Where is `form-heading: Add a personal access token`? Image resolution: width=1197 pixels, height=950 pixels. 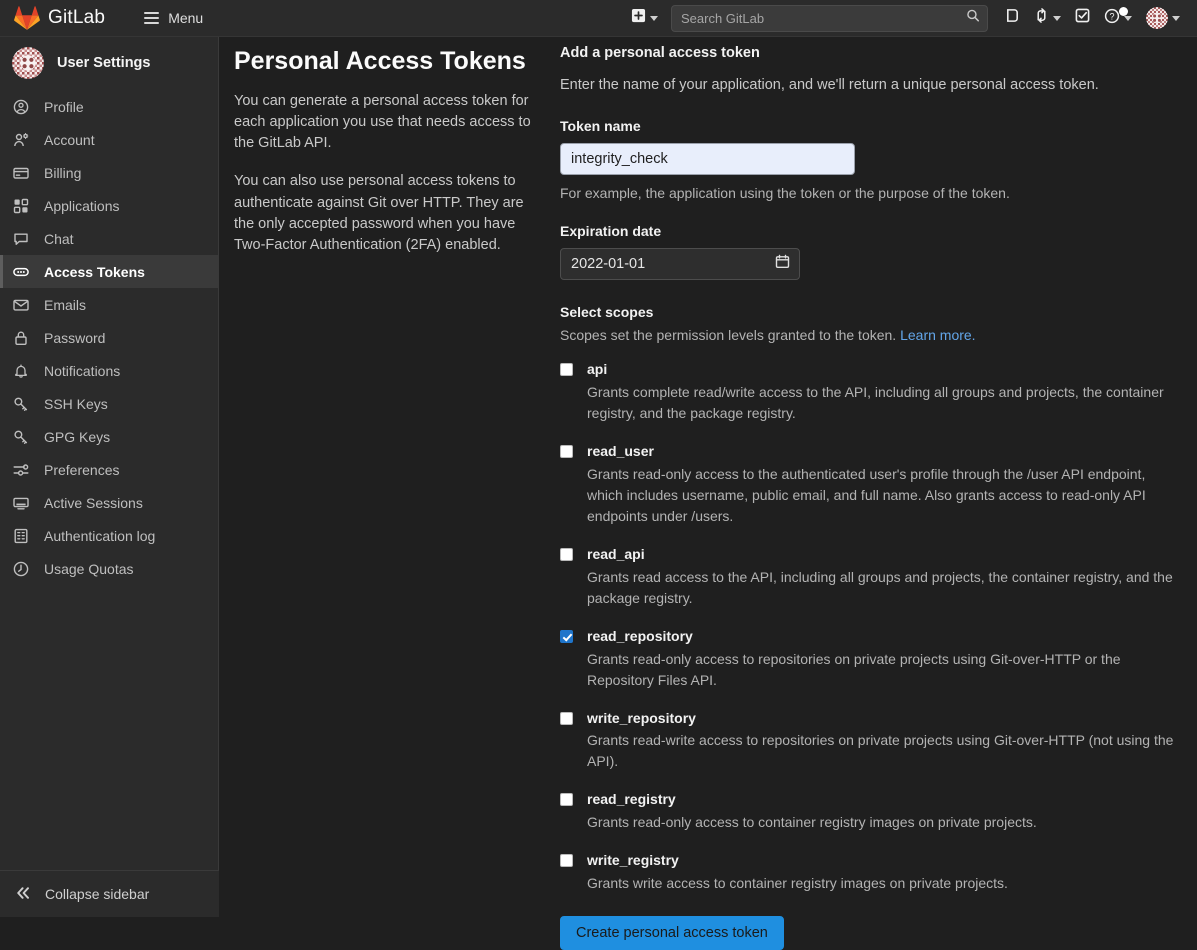
form-heading: Add a personal access token is located at coordinates (660, 53).